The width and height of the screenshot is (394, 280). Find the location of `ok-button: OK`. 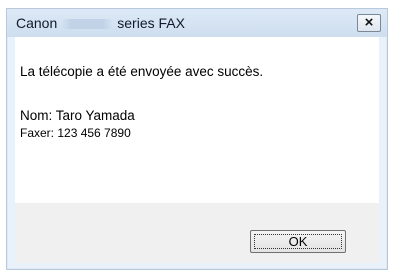

ok-button: OK is located at coordinates (298, 241).